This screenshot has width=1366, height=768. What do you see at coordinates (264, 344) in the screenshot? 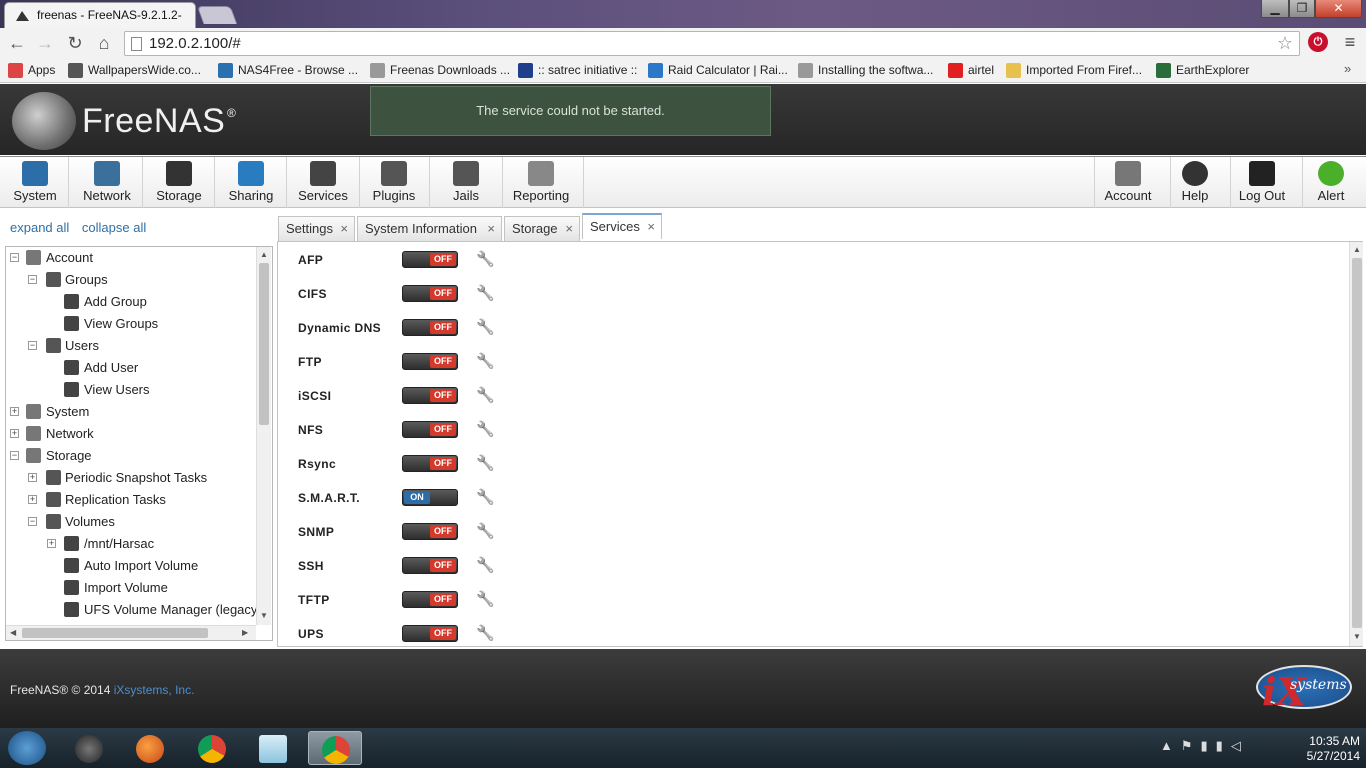
I see `tree-vertical-scroll-thumb` at bounding box center [264, 344].